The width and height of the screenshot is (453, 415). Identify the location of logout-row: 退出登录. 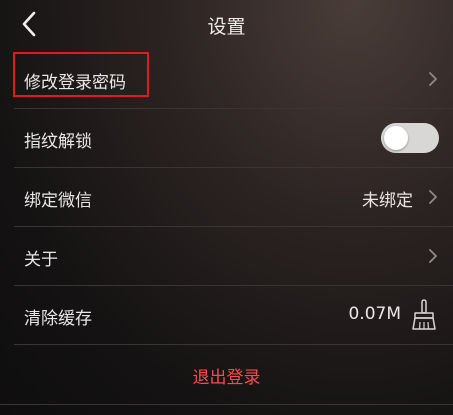
(226, 375).